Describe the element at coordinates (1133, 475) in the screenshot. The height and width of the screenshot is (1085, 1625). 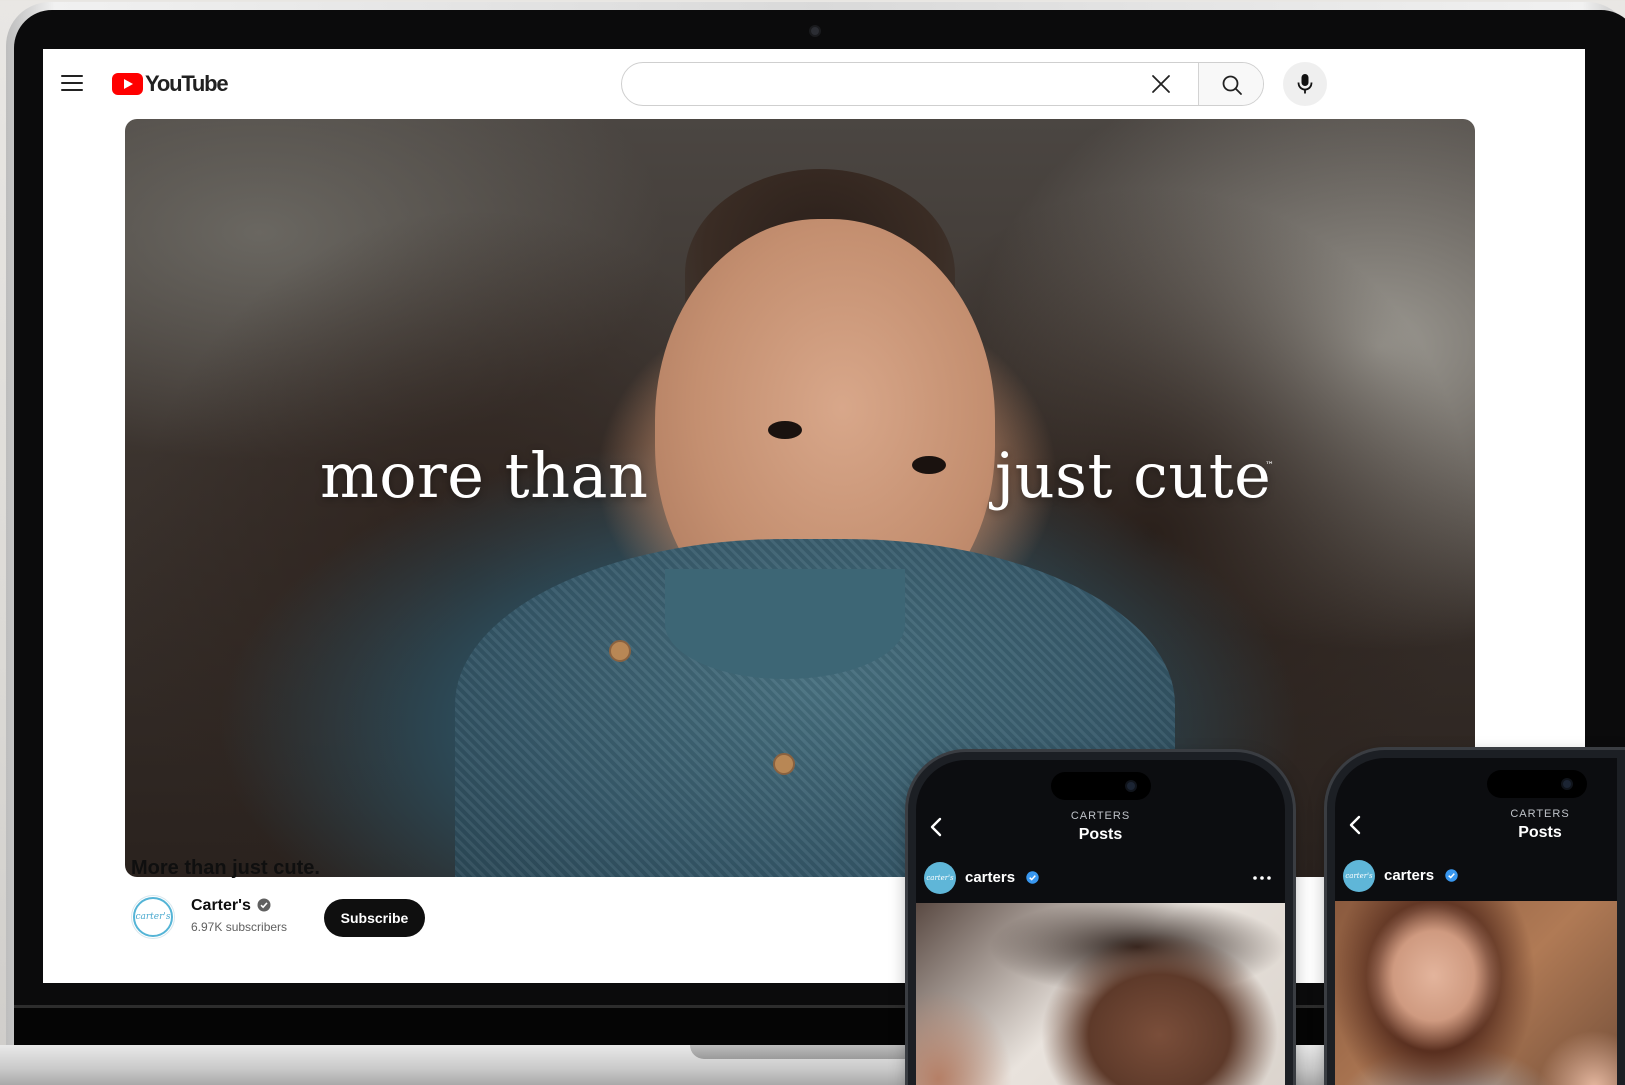
I see `video-overlay-right: just cute` at that location.